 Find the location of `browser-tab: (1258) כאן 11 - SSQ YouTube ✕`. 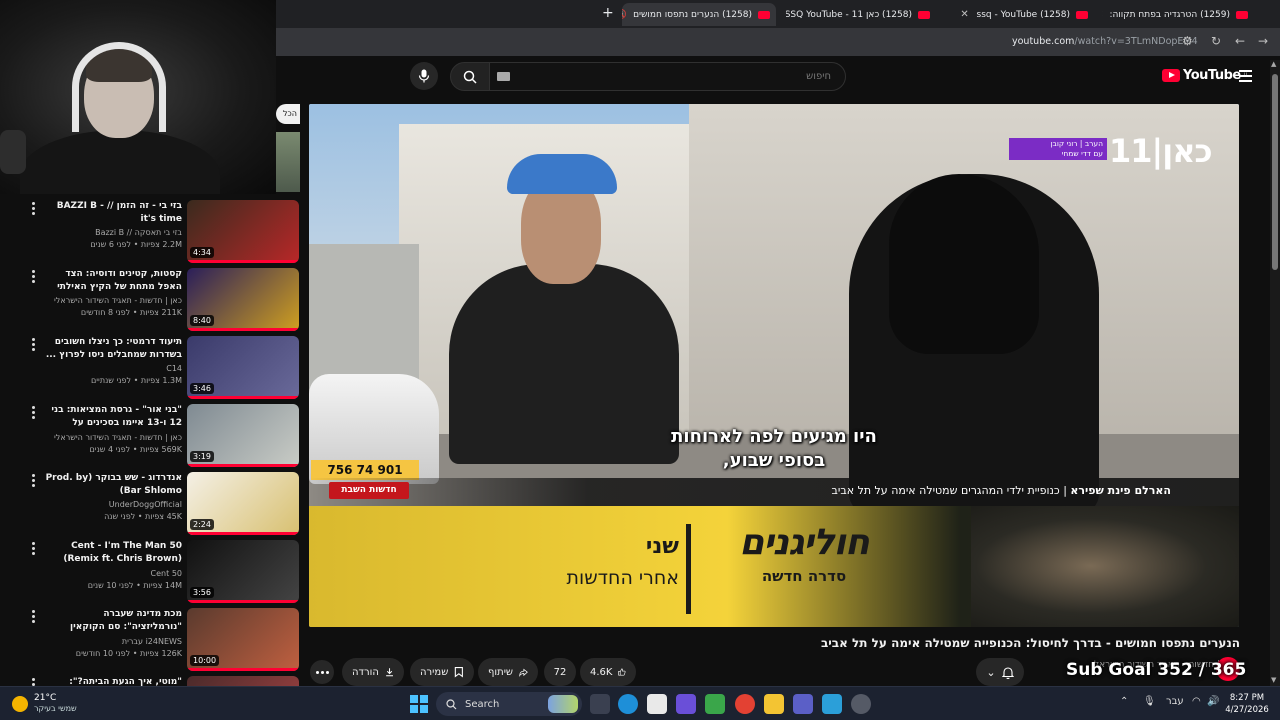

browser-tab: (1258) כאן 11 - SSQ YouTube ✕ is located at coordinates (861, 14).